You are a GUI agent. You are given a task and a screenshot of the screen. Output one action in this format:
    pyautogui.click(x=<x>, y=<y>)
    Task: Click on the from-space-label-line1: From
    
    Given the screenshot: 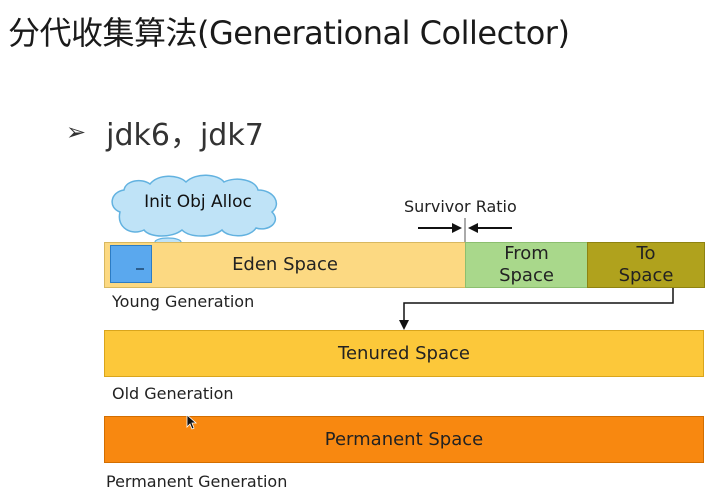 What is the action you would take?
    pyautogui.click(x=526, y=253)
    